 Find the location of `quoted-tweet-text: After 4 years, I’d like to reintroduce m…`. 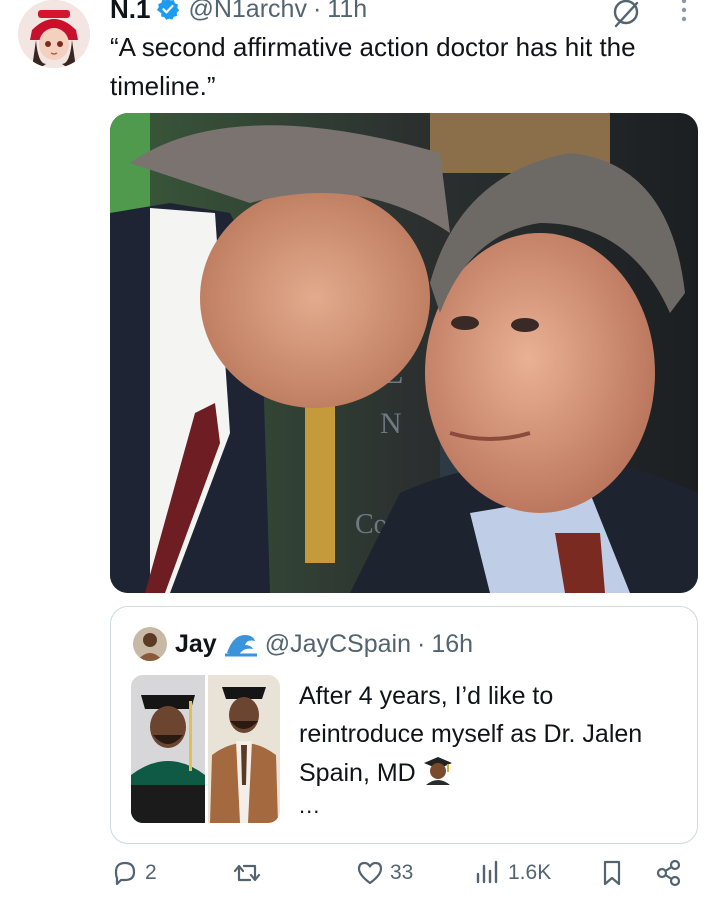

quoted-tweet-text: After 4 years, I’d like to reintroduce m… is located at coordinates (471, 734).